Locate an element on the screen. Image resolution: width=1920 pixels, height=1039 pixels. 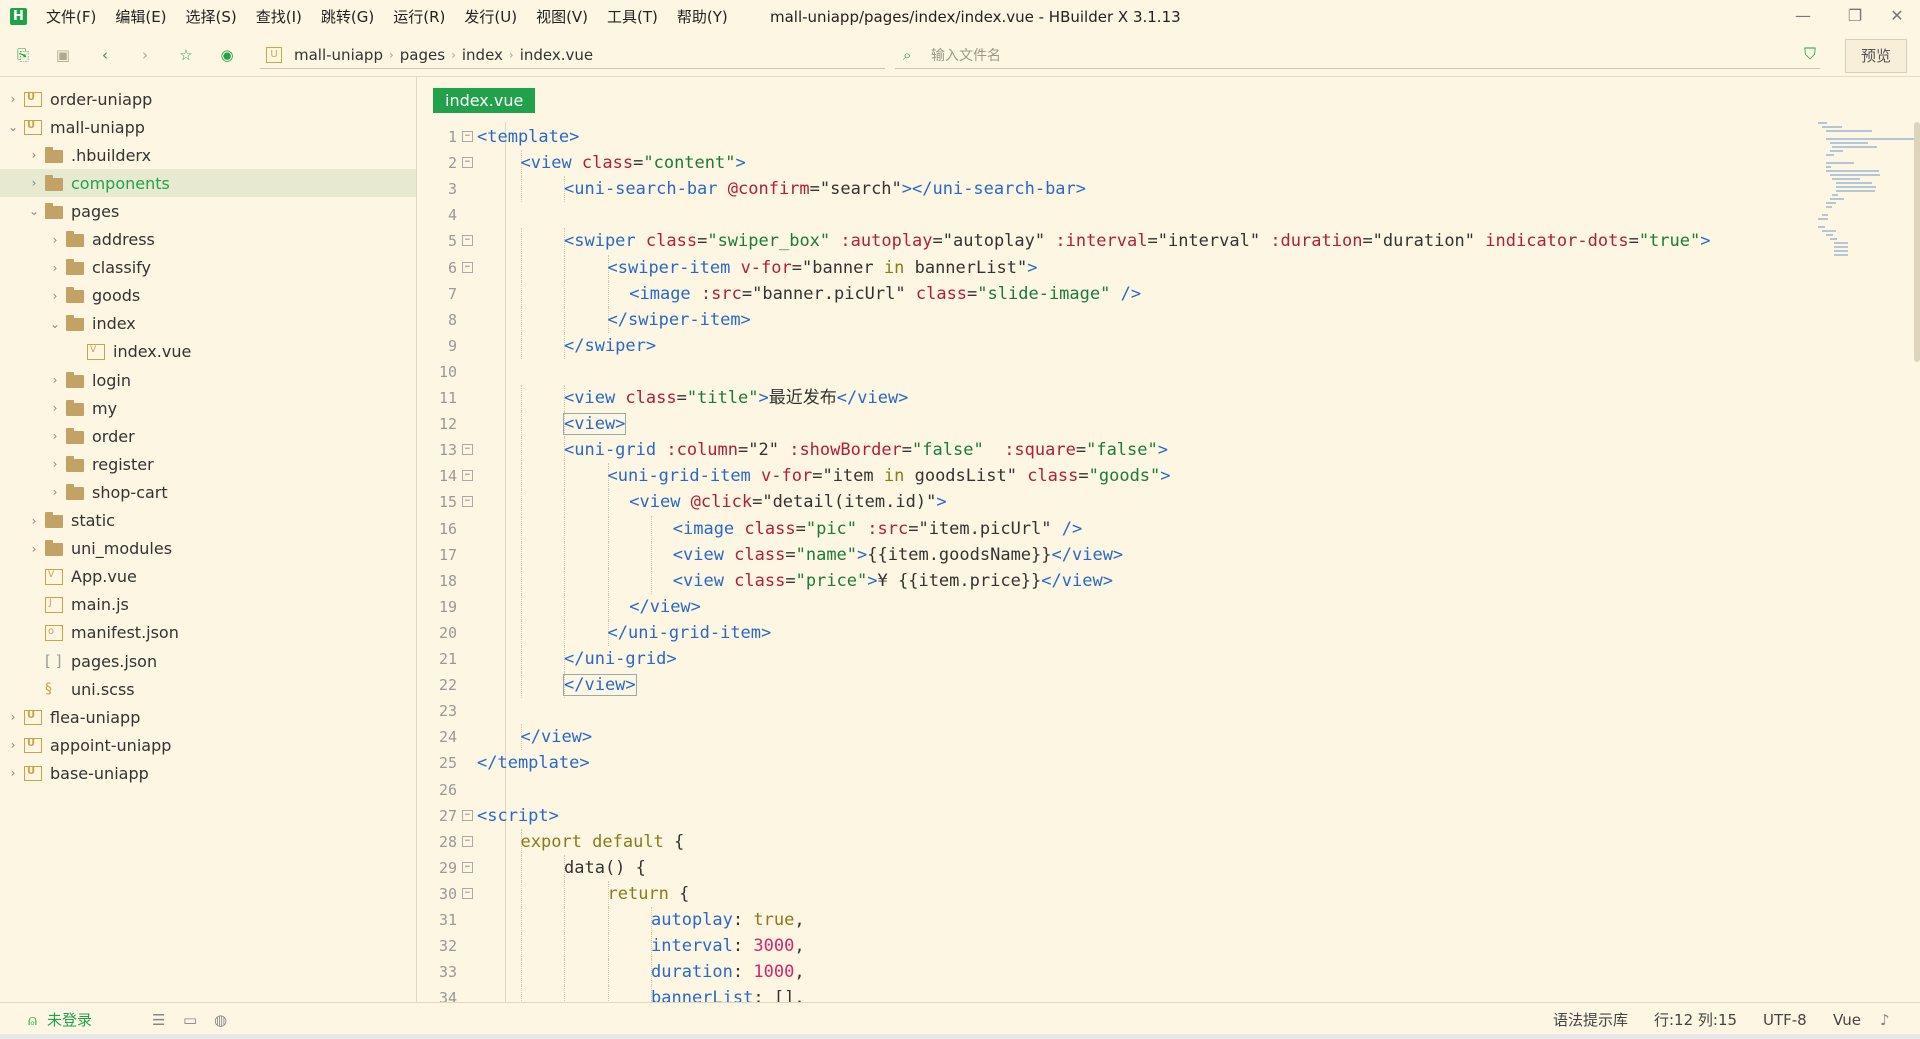
back-icon: ‹ is located at coordinates (105, 55).